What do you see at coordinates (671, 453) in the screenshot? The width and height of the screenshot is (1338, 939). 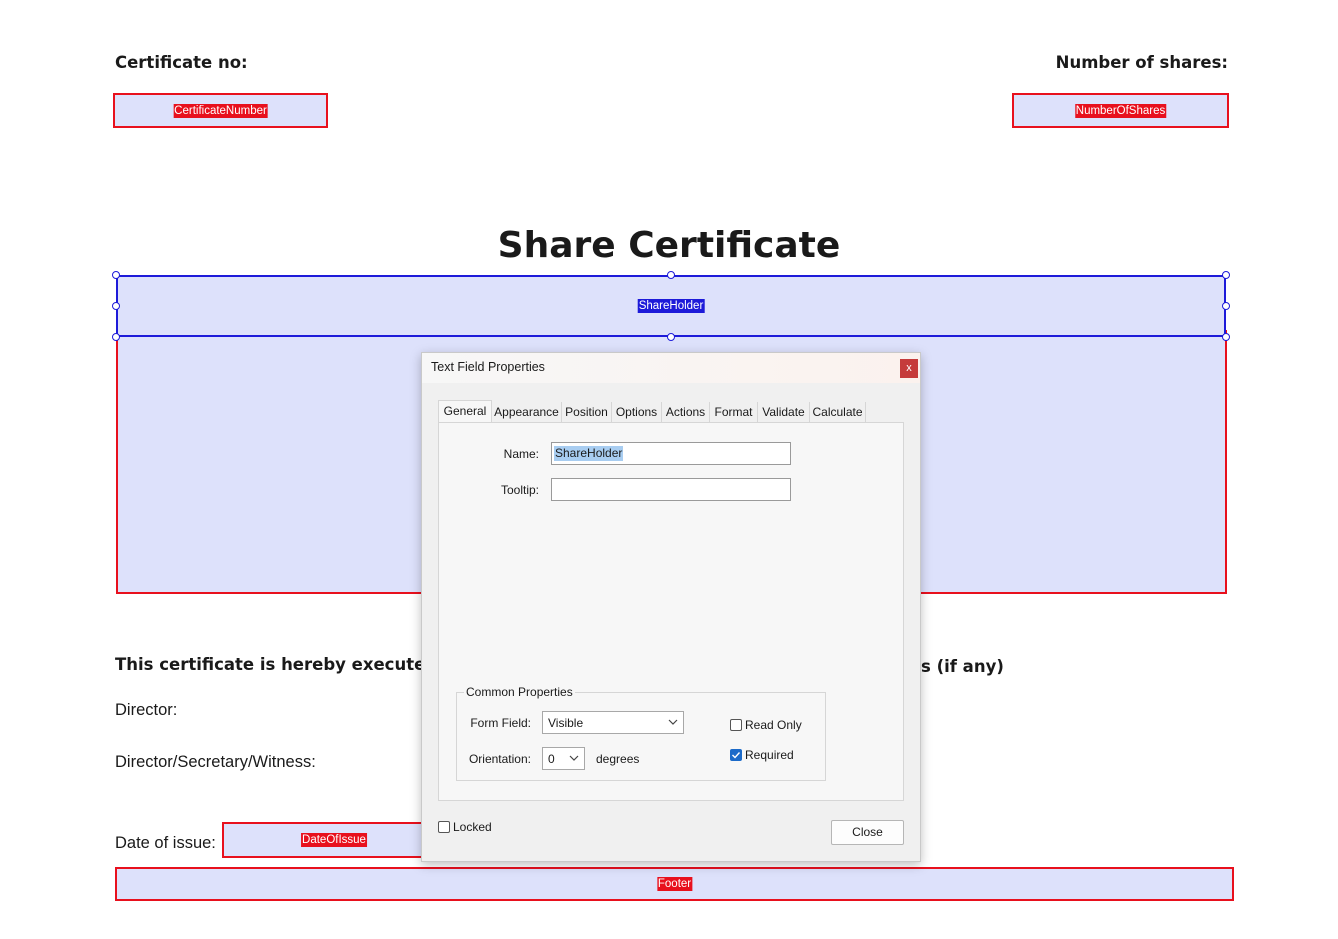 I see `name-input: ShareHolder` at bounding box center [671, 453].